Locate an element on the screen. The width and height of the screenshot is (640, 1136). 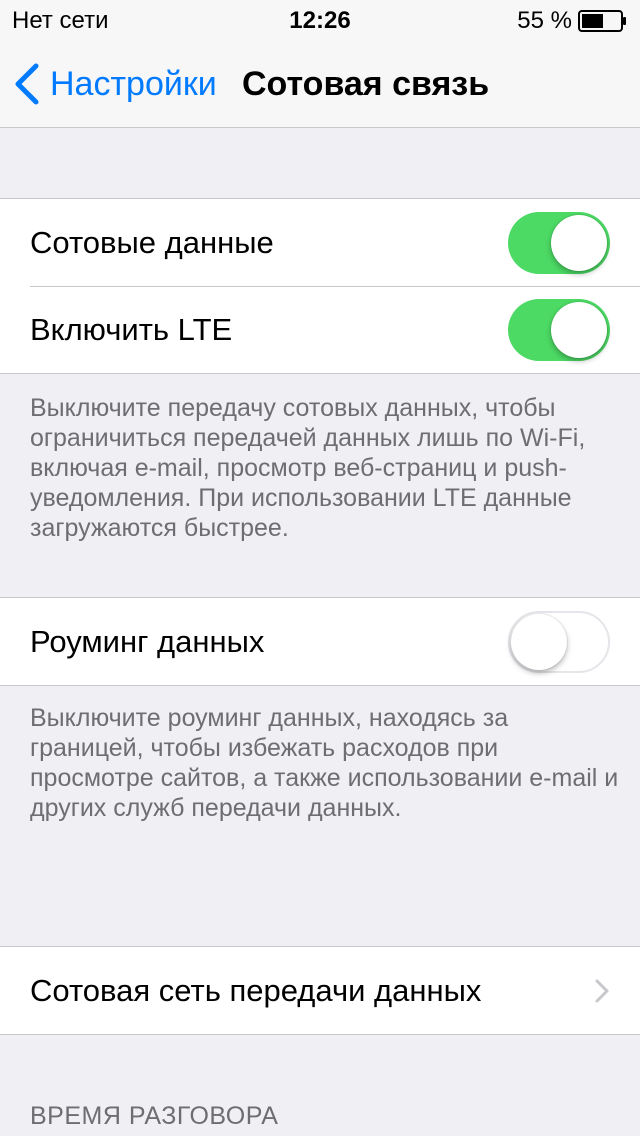
data-roaming-label: Роуминг данных is located at coordinates (147, 641).